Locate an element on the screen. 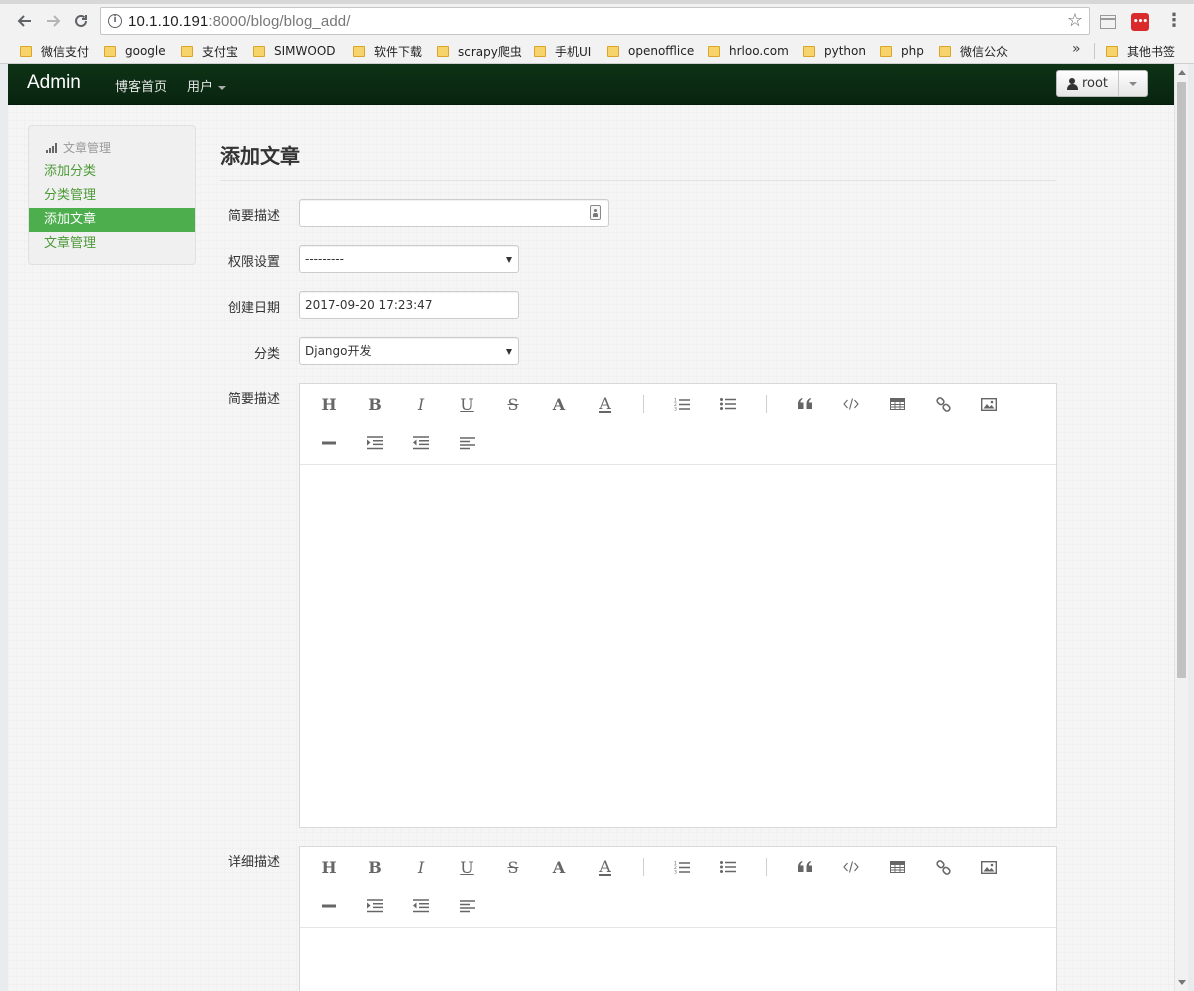 The width and height of the screenshot is (1194, 991). sidebar-item-add-article: 添加文章 is located at coordinates (112, 220).